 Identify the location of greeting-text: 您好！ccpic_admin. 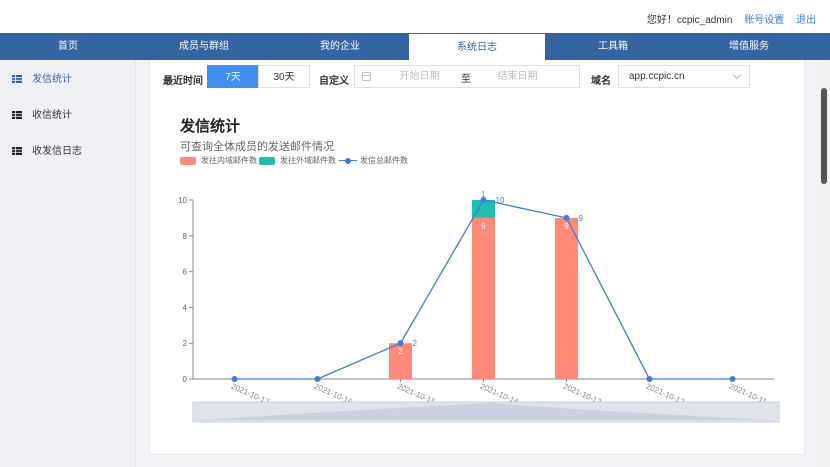
(689, 20).